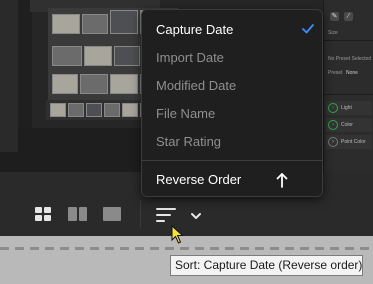 The image size is (373, 284). What do you see at coordinates (334, 16) in the screenshot?
I see `brush-icon: ✎` at bounding box center [334, 16].